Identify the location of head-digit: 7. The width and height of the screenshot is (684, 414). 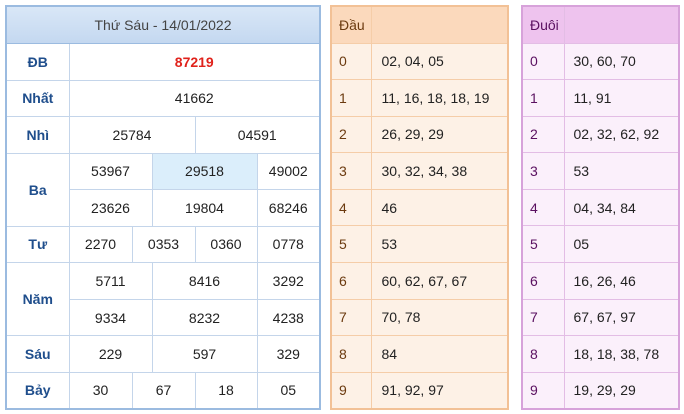
(351, 317).